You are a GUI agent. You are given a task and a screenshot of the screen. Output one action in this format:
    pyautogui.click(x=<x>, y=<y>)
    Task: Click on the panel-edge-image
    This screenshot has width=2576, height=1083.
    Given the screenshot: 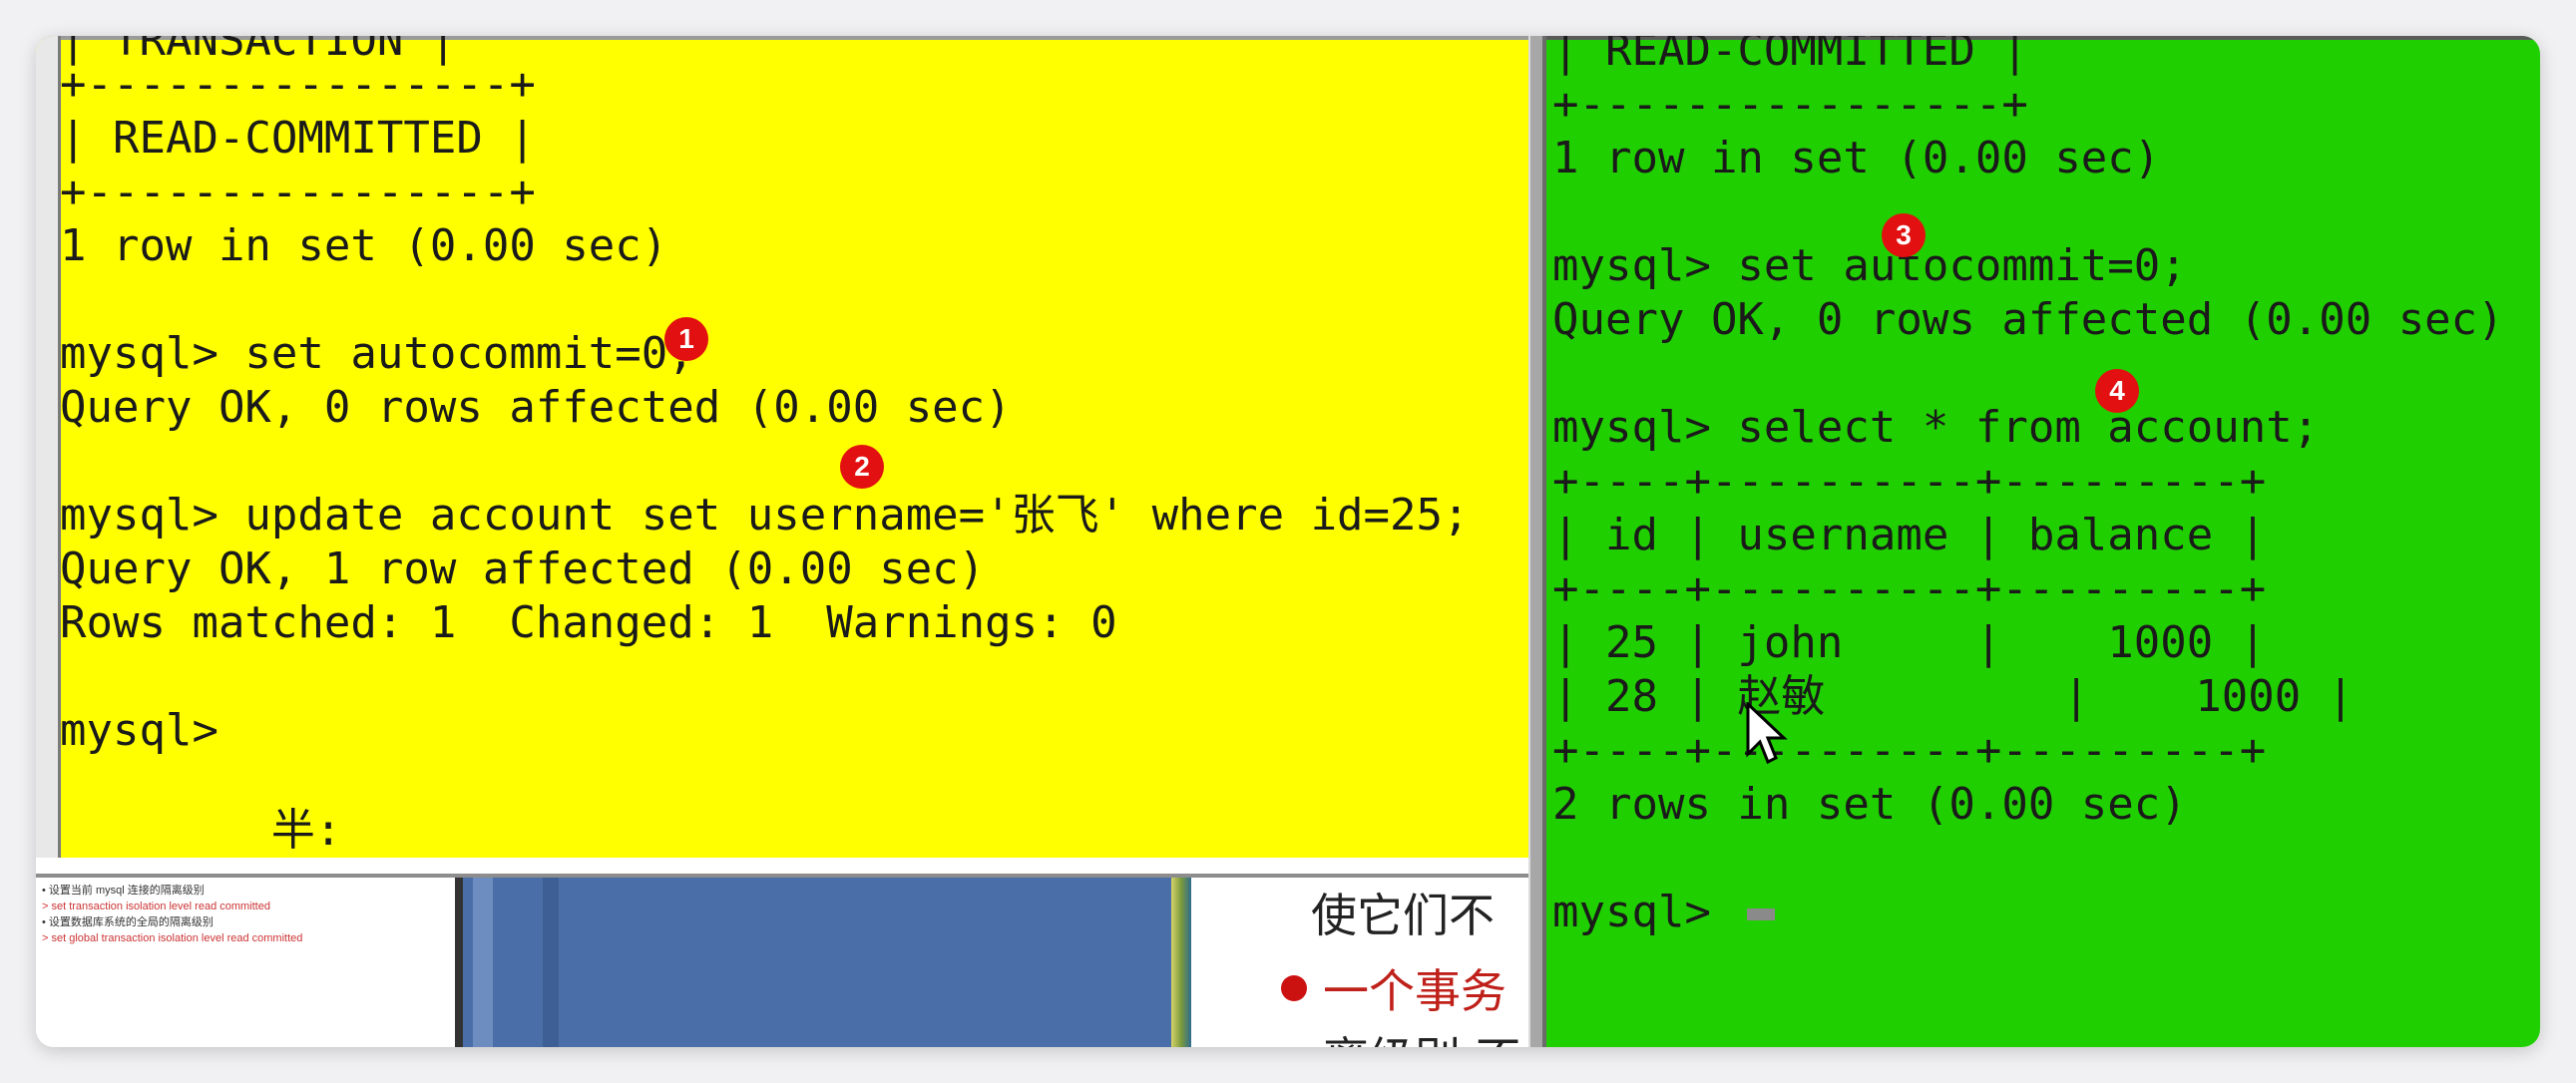 What is the action you would take?
    pyautogui.click(x=1181, y=962)
    